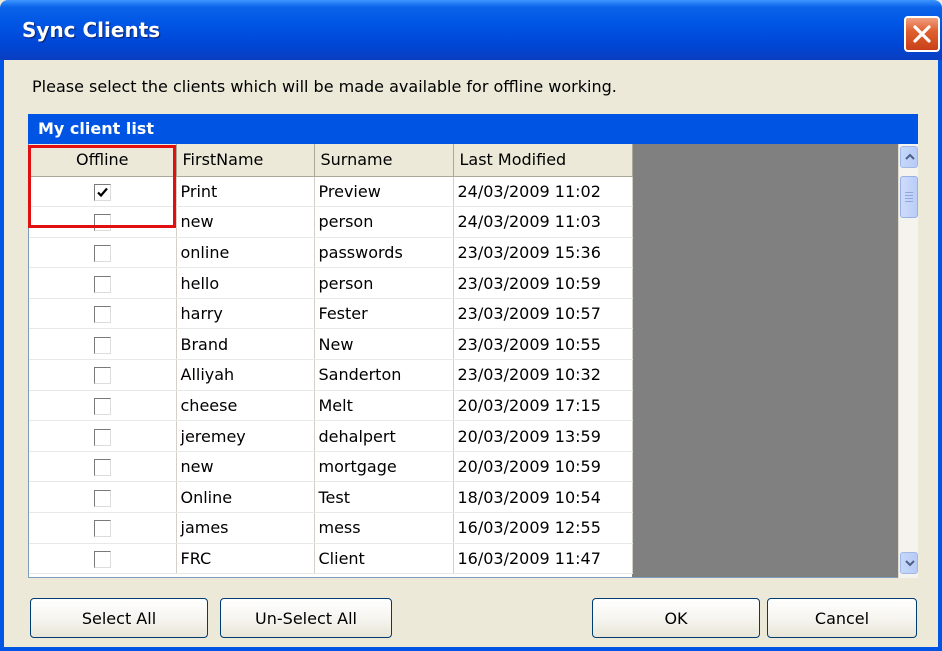 The height and width of the screenshot is (651, 942). What do you see at coordinates (473, 129) in the screenshot?
I see `client-list-header: My client list` at bounding box center [473, 129].